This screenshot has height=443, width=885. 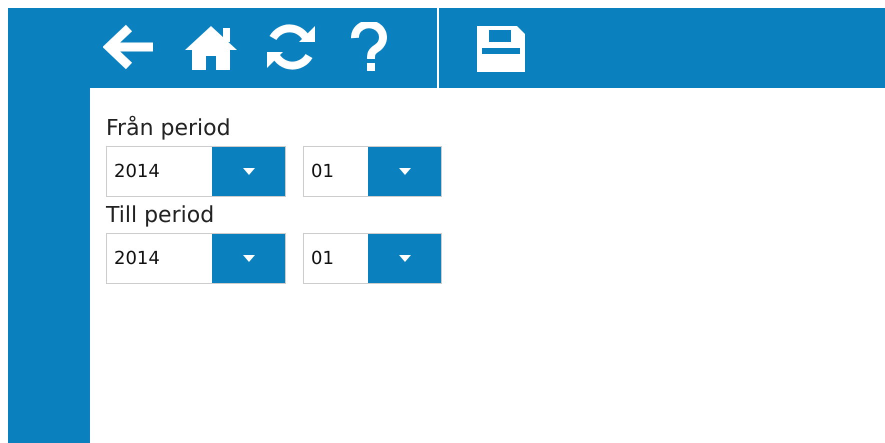 I want to click on field-label: Från period, so click(x=169, y=128).